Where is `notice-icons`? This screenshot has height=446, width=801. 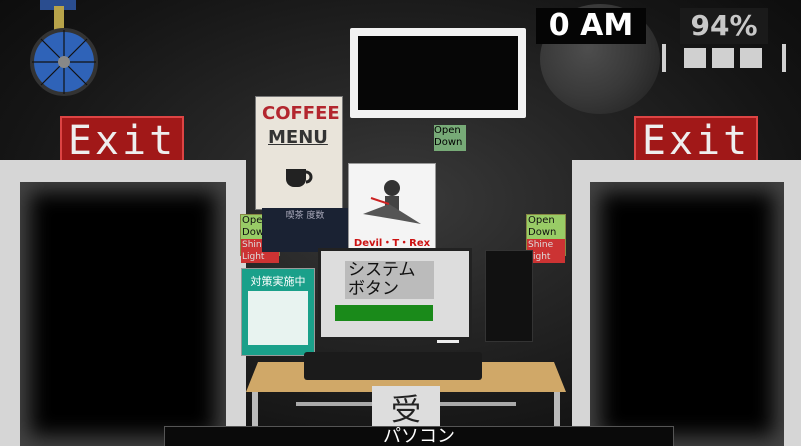
notice-icons is located at coordinates (278, 318).